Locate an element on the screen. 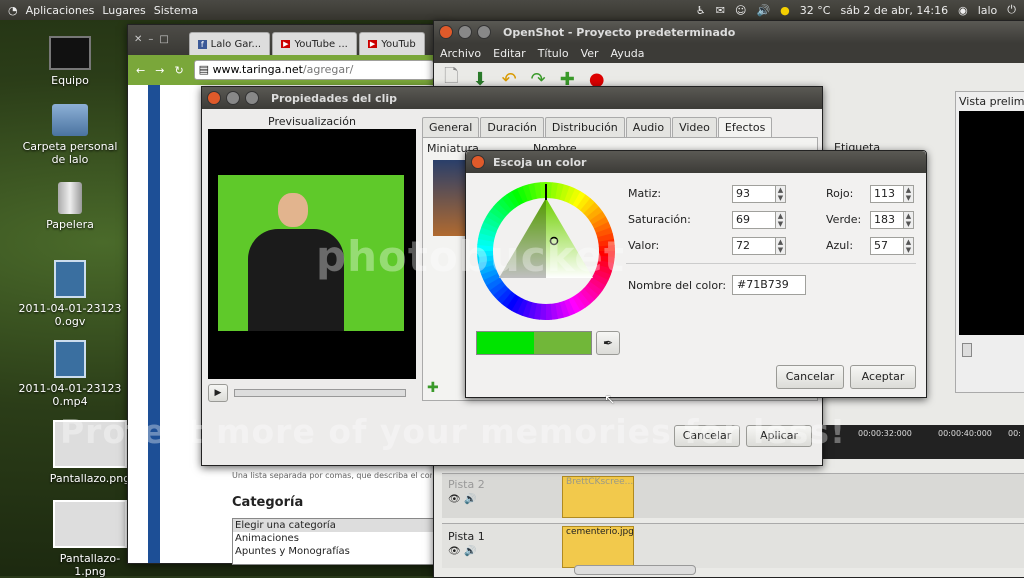 The width and height of the screenshot is (1024, 578). saturation-input: 69 is located at coordinates (754, 220).